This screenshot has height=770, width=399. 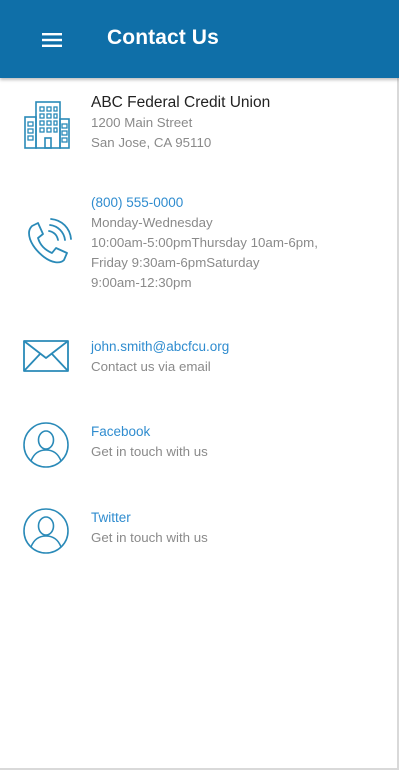 I want to click on facebook-caption: Get in touch with us, so click(x=149, y=451).